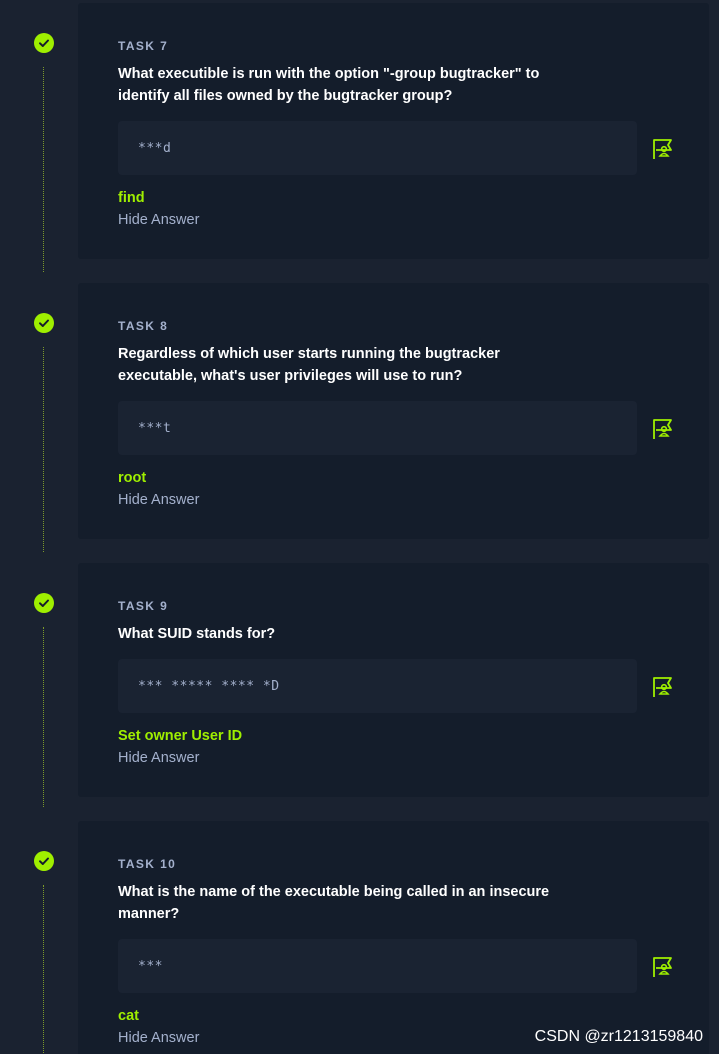 The image size is (719, 1054). I want to click on task-number: TASK 10, so click(147, 864).